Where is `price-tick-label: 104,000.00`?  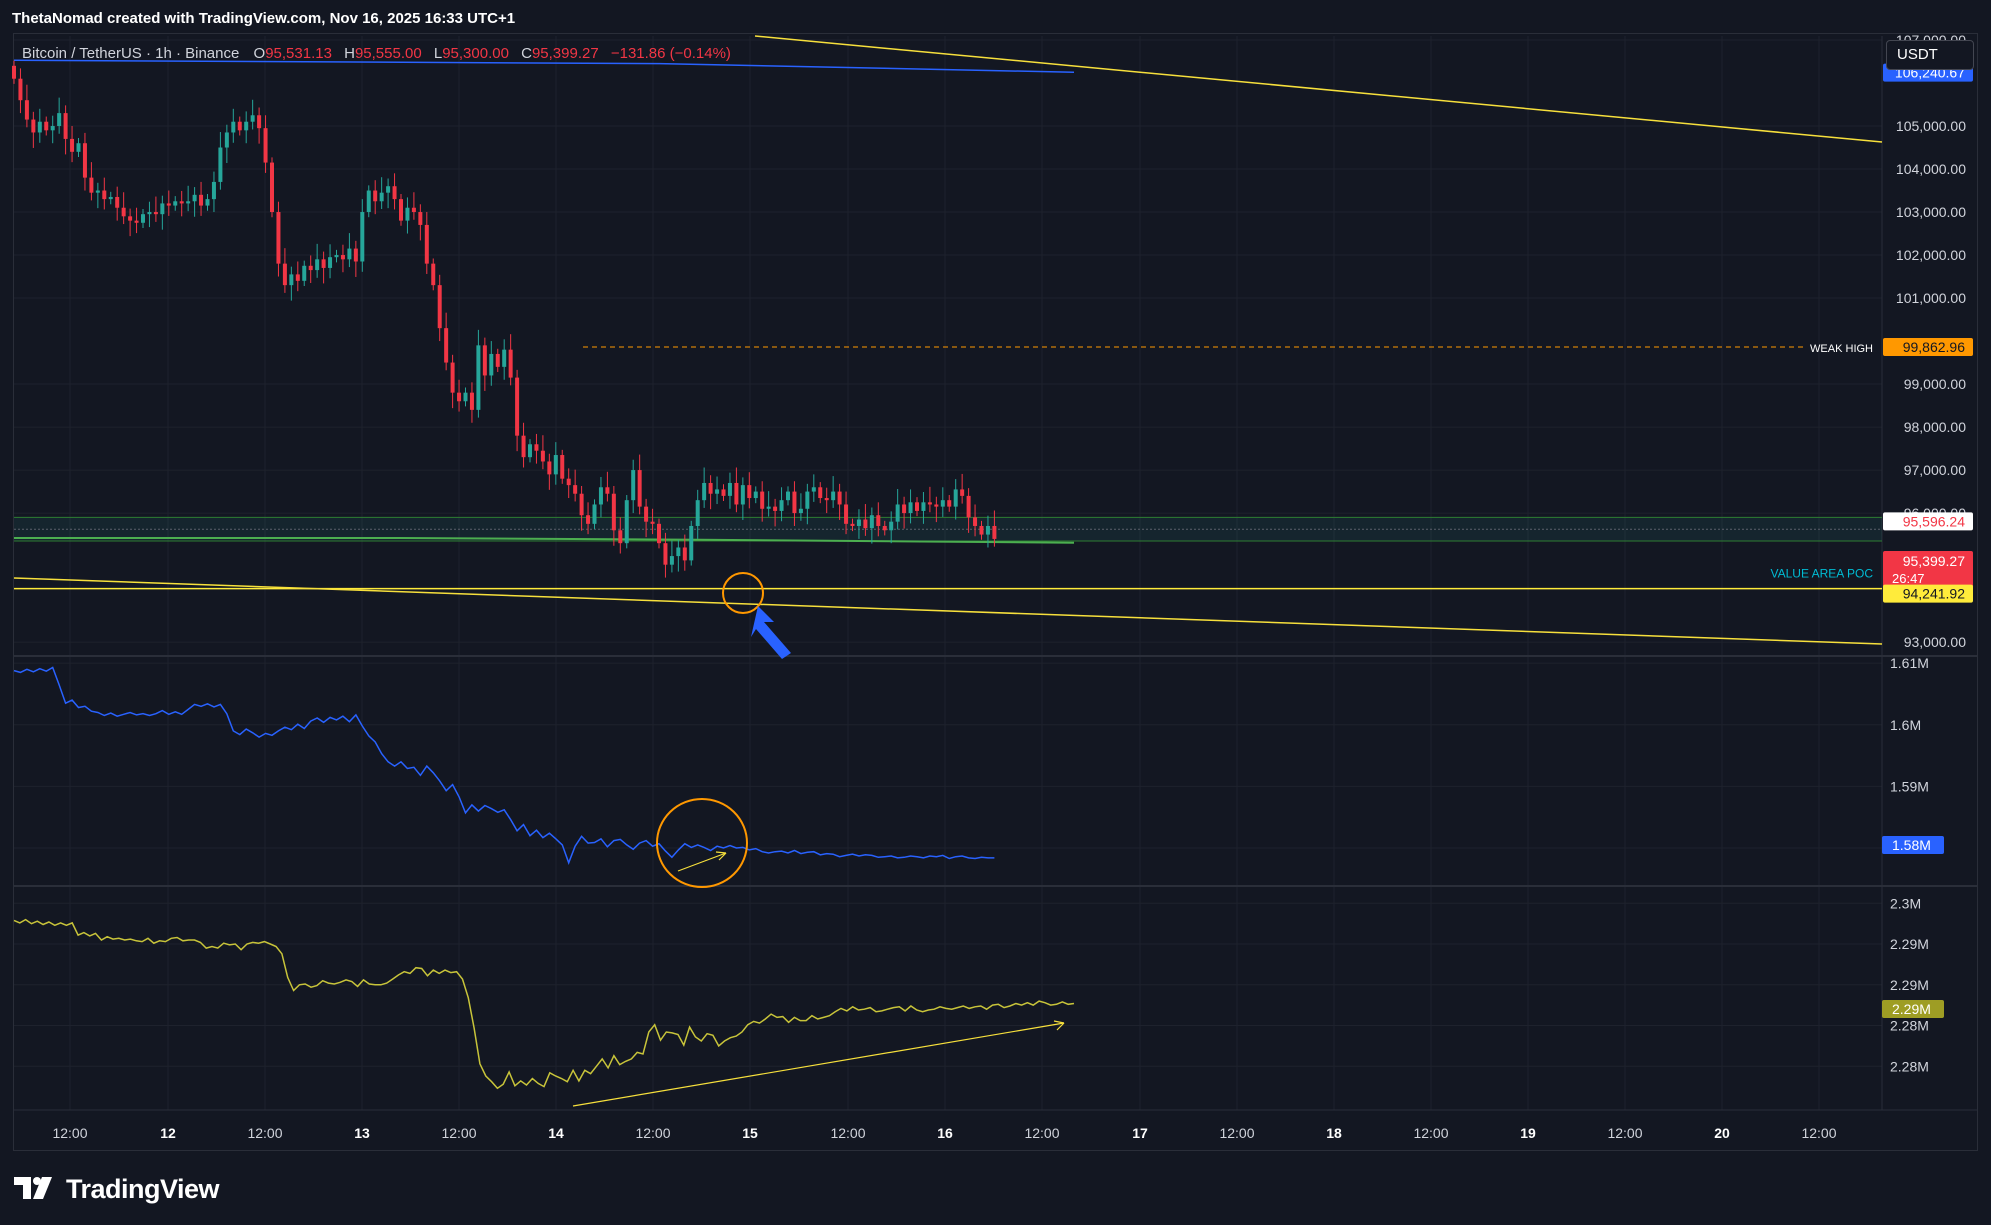 price-tick-label: 104,000.00 is located at coordinates (1931, 169).